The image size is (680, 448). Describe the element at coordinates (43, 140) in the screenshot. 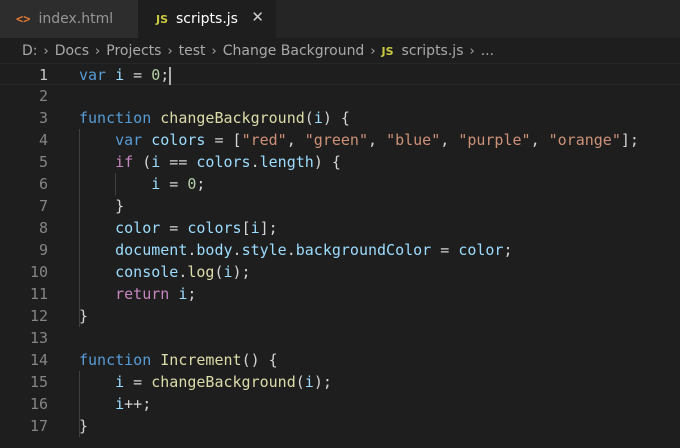

I see `line-number: 4` at that location.